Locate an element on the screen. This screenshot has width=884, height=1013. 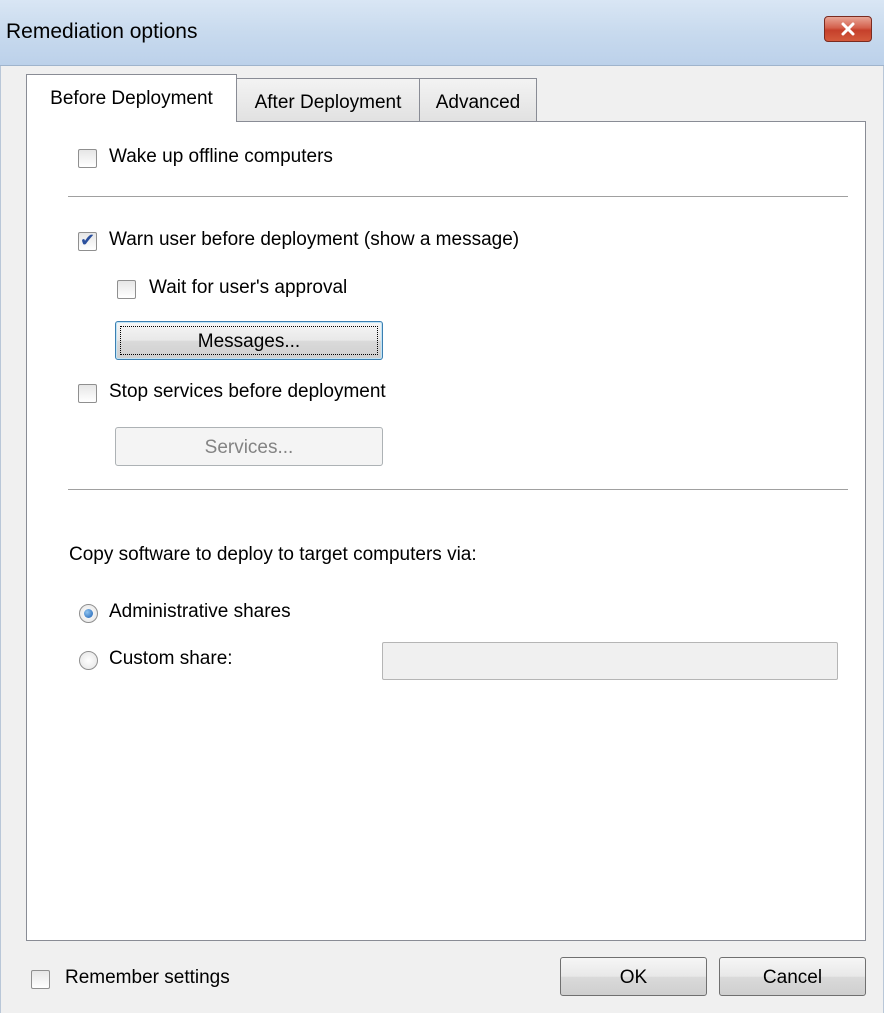
wake-up-checkbox is located at coordinates (87, 158).